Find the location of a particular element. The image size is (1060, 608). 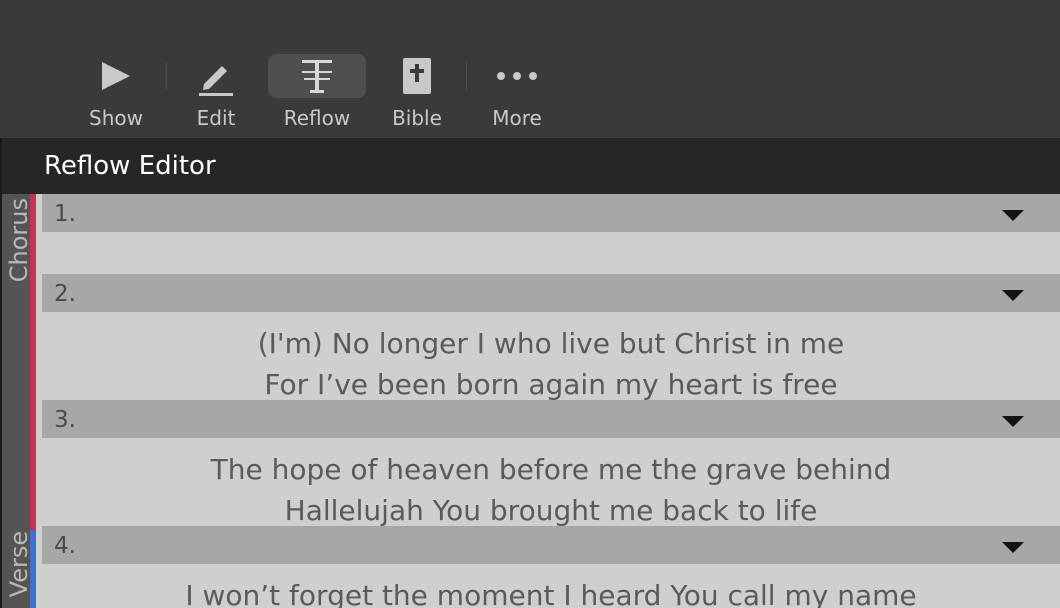

editor-header: Reflow Editor is located at coordinates (530, 166).